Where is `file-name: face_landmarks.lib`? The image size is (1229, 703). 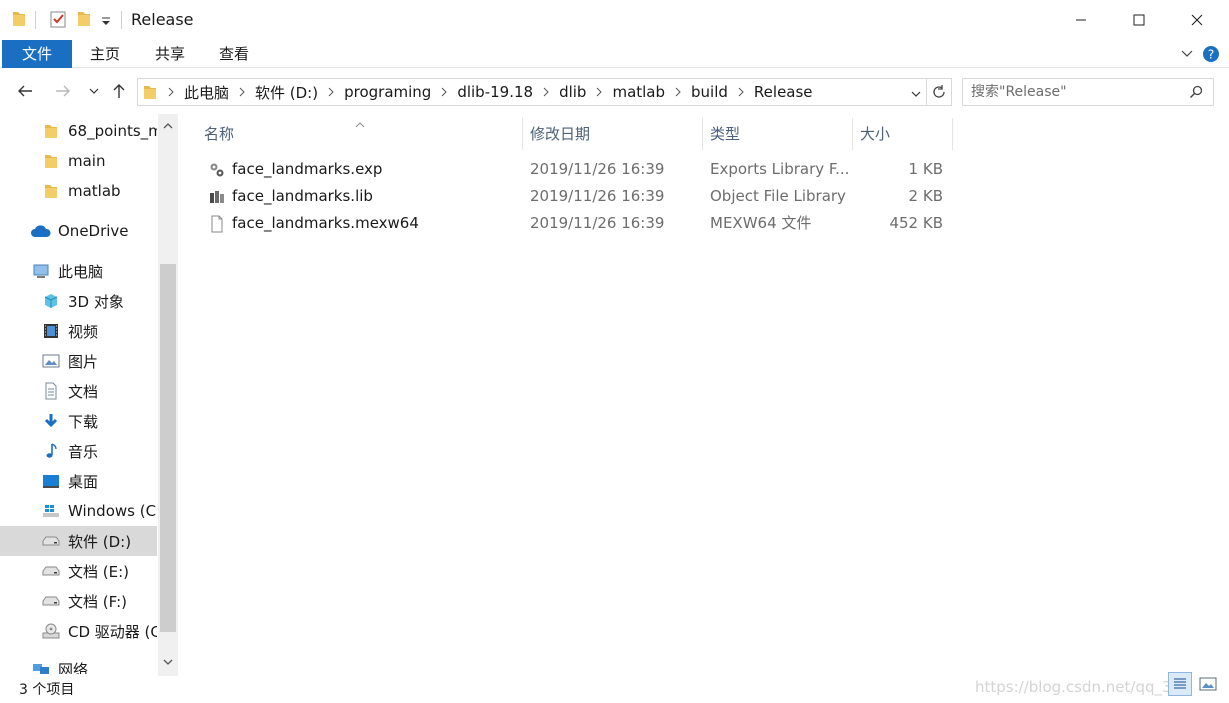
file-name: face_landmarks.lib is located at coordinates (302, 196).